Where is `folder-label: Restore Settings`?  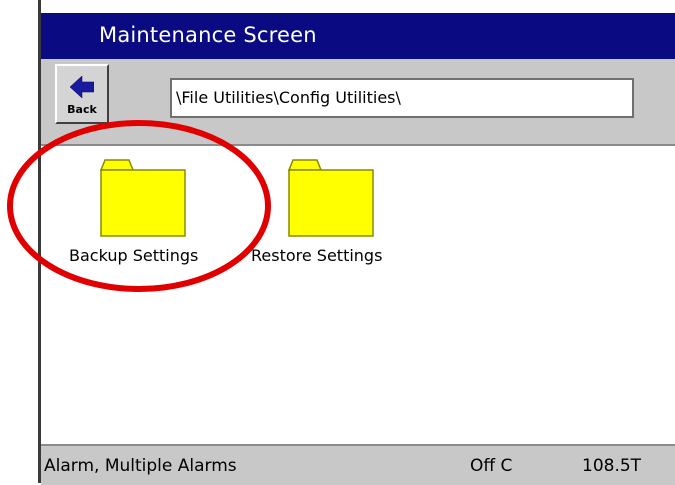 folder-label: Restore Settings is located at coordinates (317, 255).